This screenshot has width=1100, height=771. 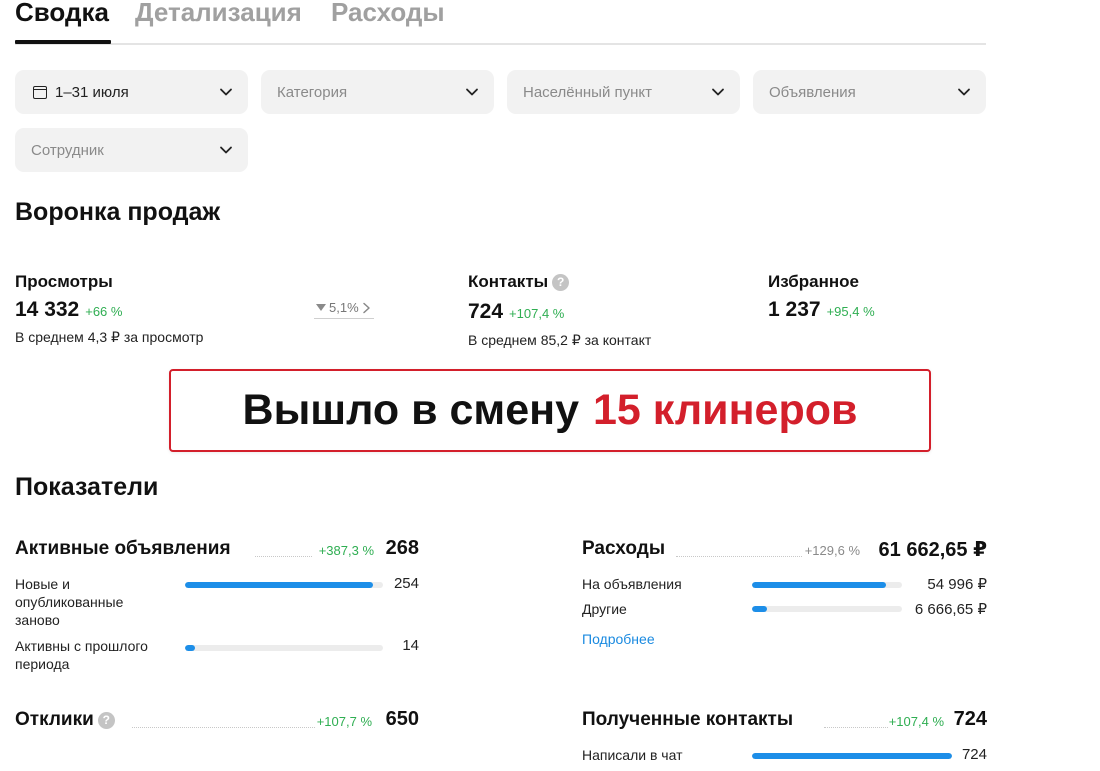 I want to click on views-average: В среднем 4,3 ₽ за просмотр, so click(x=109, y=337).